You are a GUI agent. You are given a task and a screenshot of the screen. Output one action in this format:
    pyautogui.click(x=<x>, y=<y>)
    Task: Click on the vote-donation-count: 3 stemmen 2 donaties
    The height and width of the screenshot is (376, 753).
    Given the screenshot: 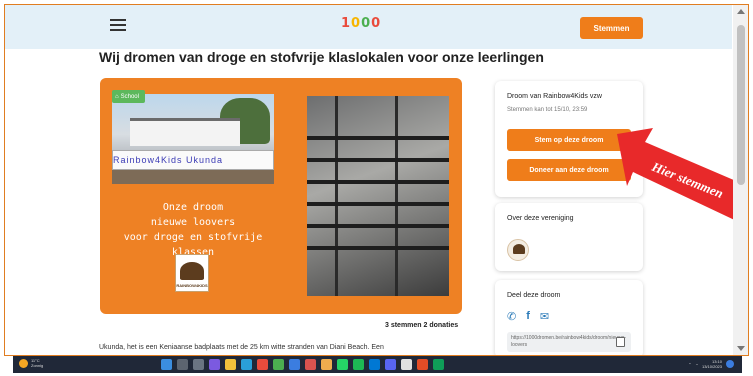 What is the action you would take?
    pyautogui.click(x=422, y=325)
    